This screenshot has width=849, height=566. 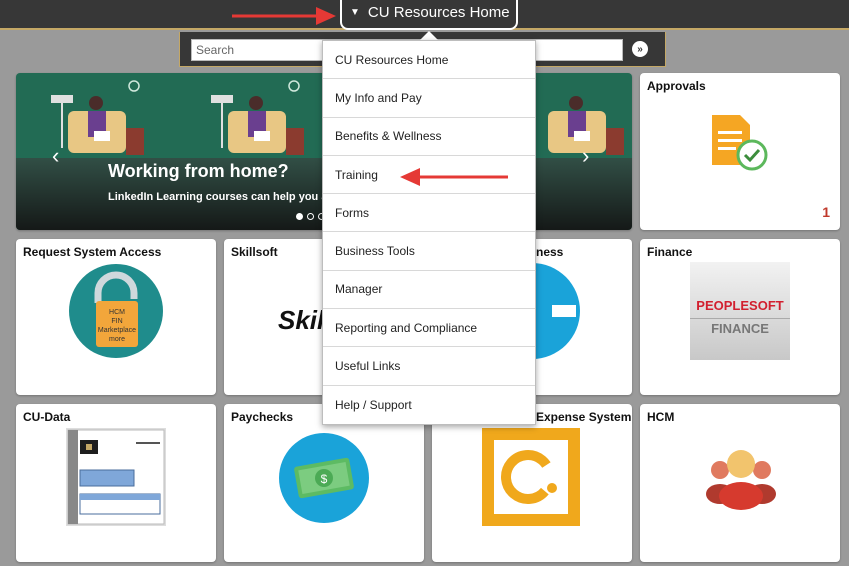 What do you see at coordinates (429, 251) in the screenshot?
I see `menu-item-business-tools: Business Tools` at bounding box center [429, 251].